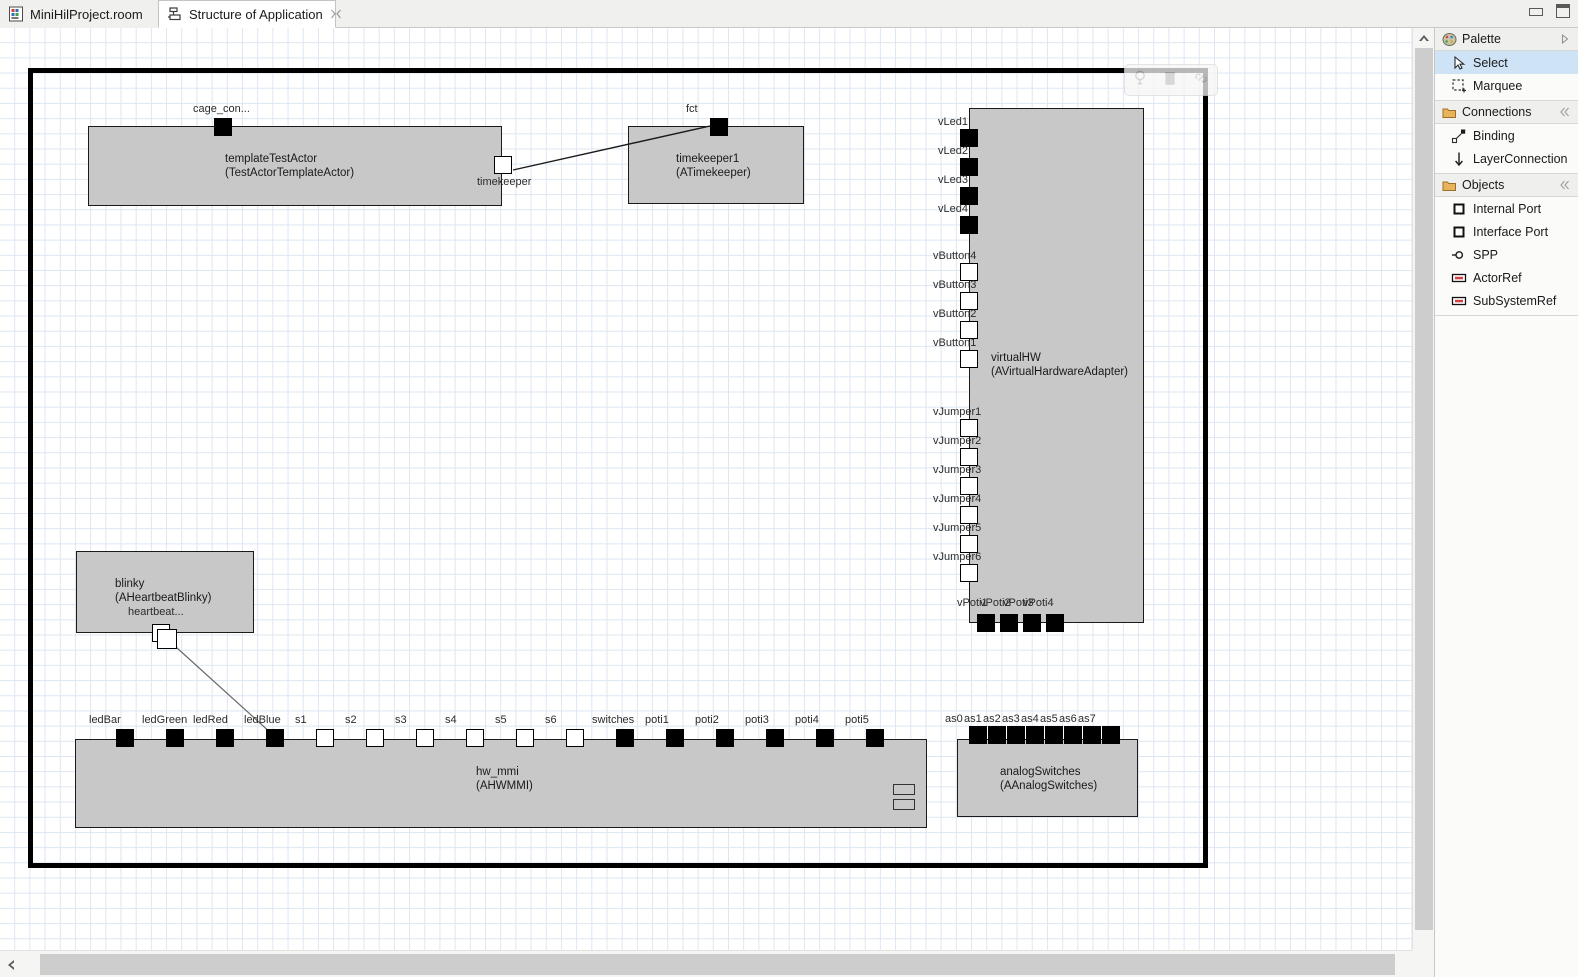 The image size is (1578, 977). What do you see at coordinates (325, 738) in the screenshot?
I see `port-s1` at bounding box center [325, 738].